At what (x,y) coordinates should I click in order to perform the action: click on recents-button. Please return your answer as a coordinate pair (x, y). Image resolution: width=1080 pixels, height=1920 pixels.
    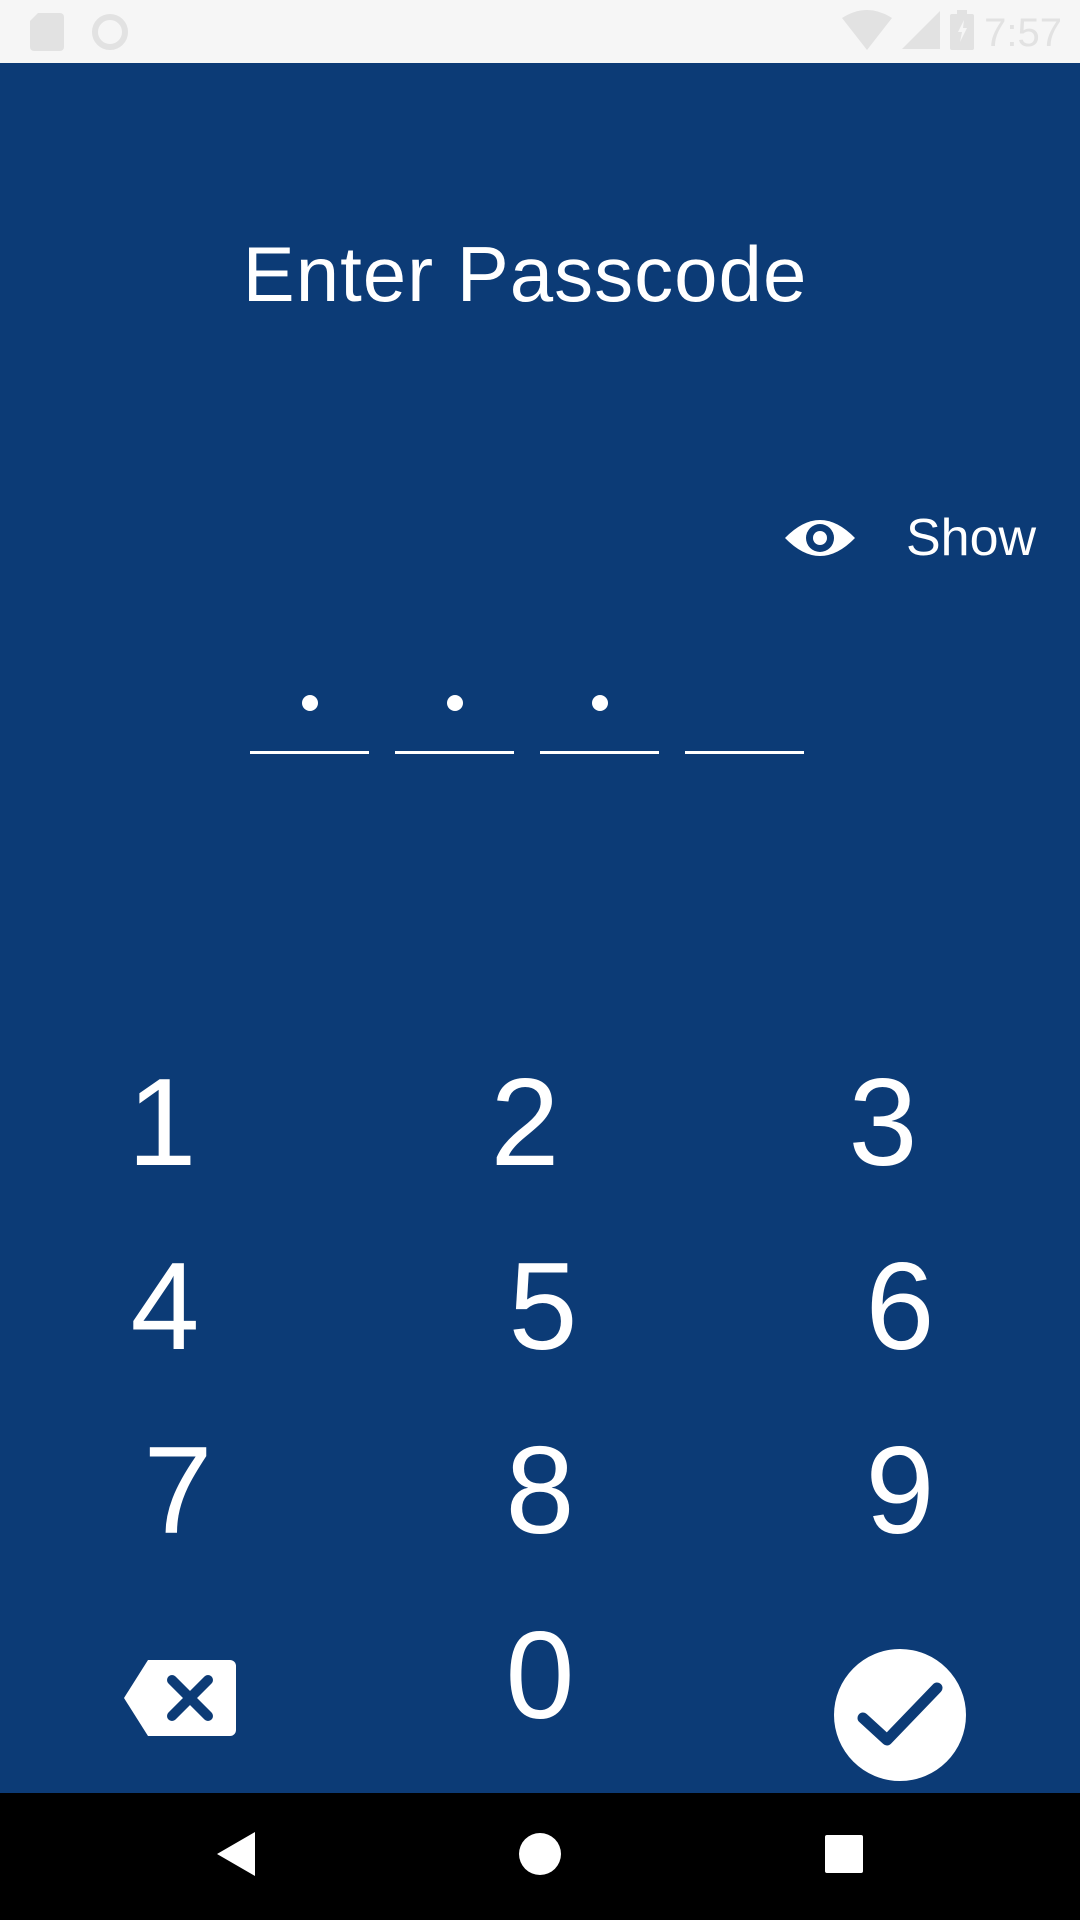
    Looking at the image, I should click on (844, 1856).